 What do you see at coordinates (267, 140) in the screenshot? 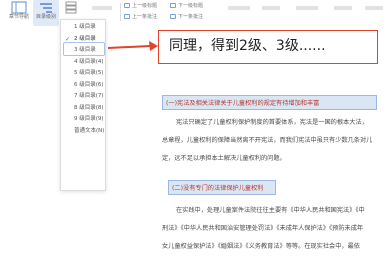
I see `paragraph-line: 总章程，儿童权利的保障当然离不开宪法，而我们宪法中虽只有少数几条对儿` at bounding box center [267, 140].